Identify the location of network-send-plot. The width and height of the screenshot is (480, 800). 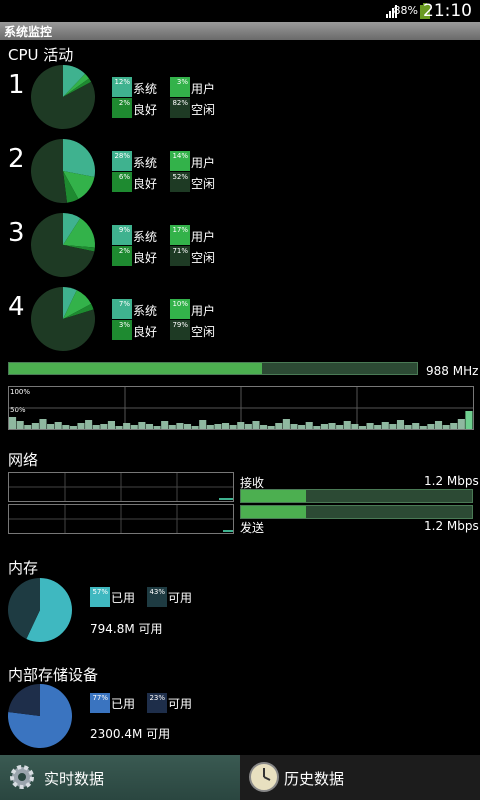
(121, 519).